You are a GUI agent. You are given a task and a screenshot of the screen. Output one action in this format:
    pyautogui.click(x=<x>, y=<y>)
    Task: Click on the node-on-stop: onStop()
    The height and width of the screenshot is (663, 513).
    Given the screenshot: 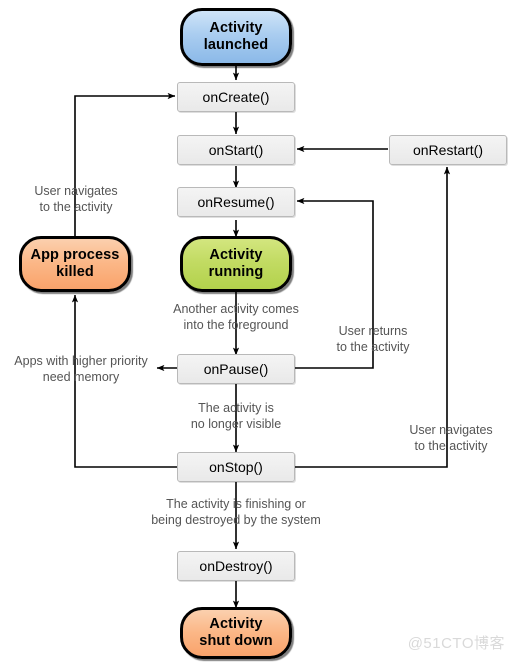 What is the action you would take?
    pyautogui.click(x=236, y=467)
    